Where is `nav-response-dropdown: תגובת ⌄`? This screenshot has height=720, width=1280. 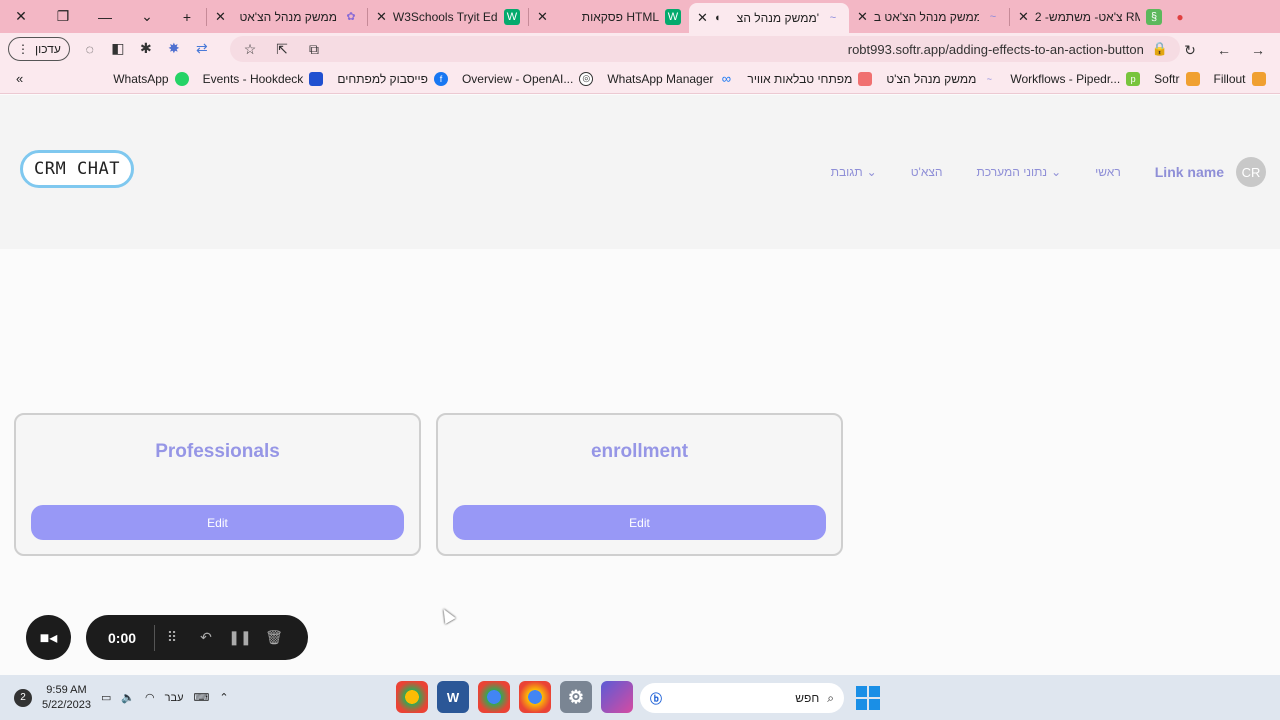
nav-response-dropdown: תגובת ⌄ is located at coordinates (854, 172).